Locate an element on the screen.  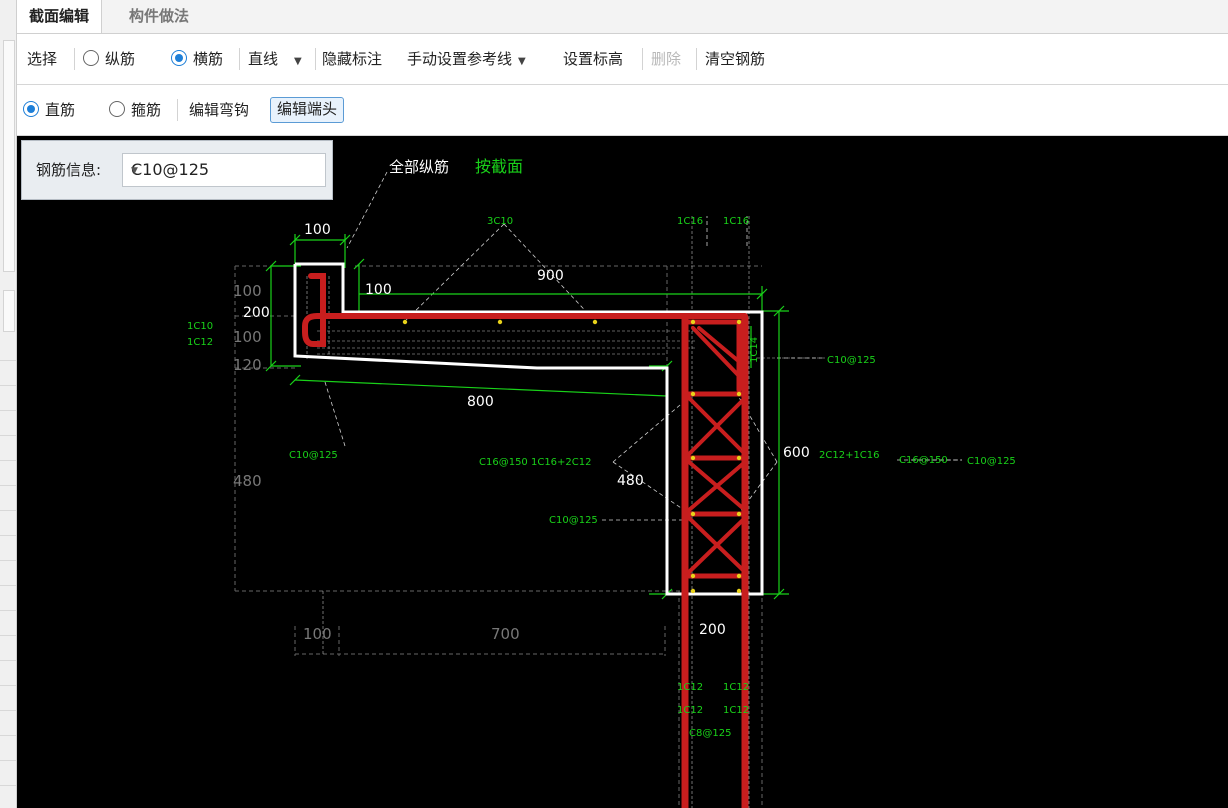
rebar-label-vertical: 1C14 is located at coordinates (754, 350).